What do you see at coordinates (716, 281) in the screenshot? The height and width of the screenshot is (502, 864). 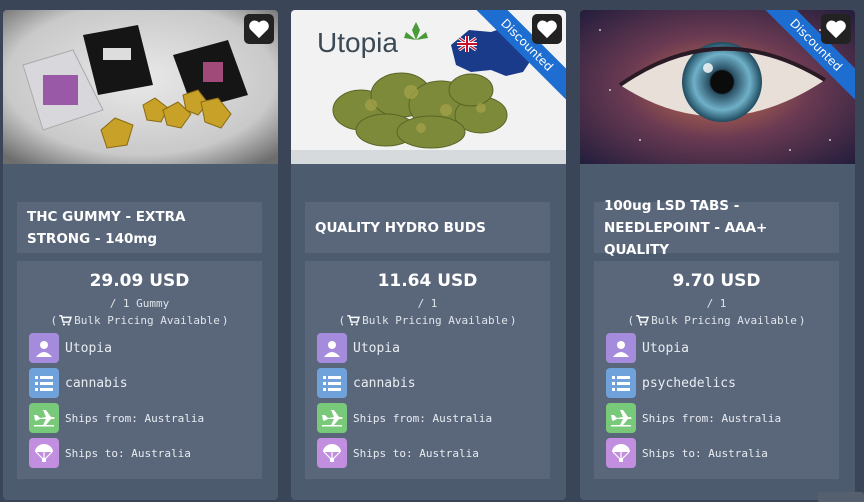 I see `price: 9.70 USD` at bounding box center [716, 281].